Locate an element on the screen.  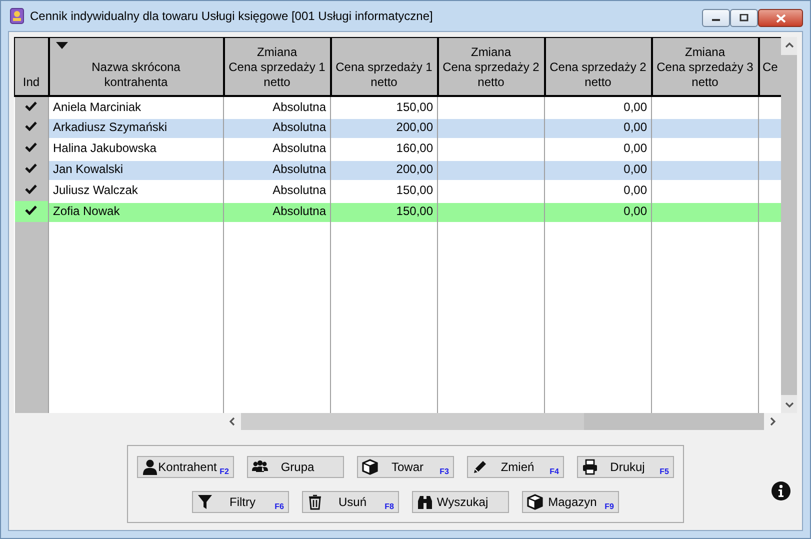
scroll-left-icon is located at coordinates (232, 421).